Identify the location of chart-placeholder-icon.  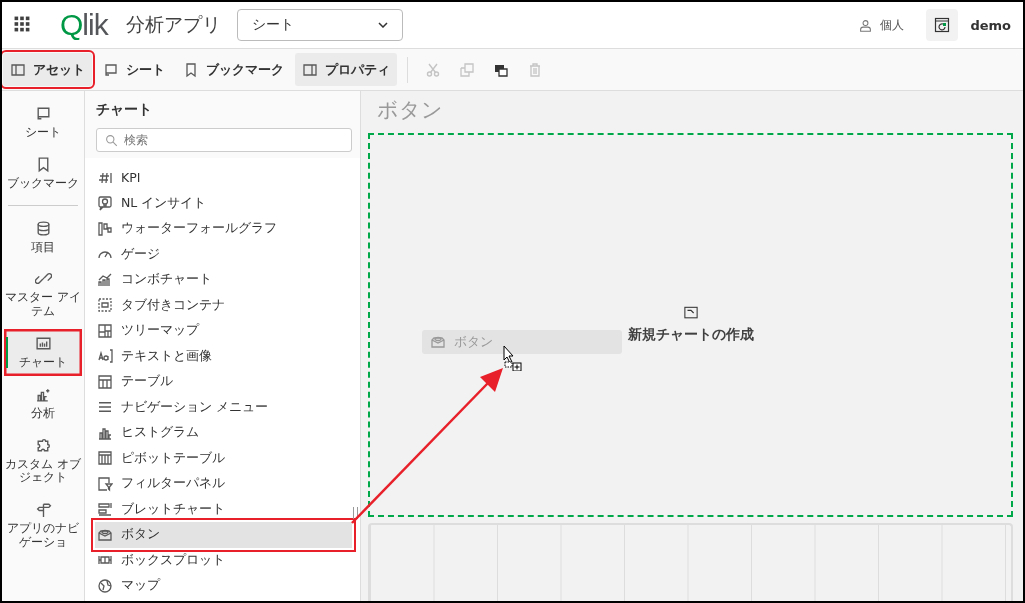
(690, 313).